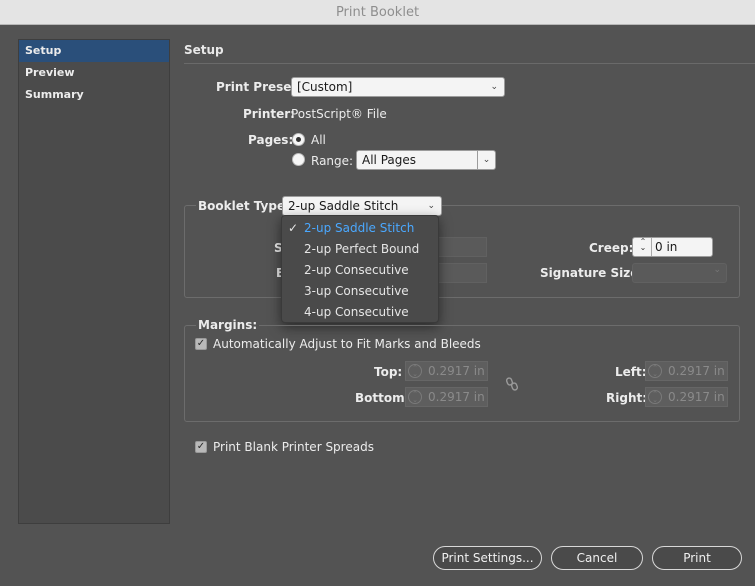 This screenshot has width=755, height=586. Describe the element at coordinates (94, 73) in the screenshot. I see `sidebar-item-preview: Preview` at that location.